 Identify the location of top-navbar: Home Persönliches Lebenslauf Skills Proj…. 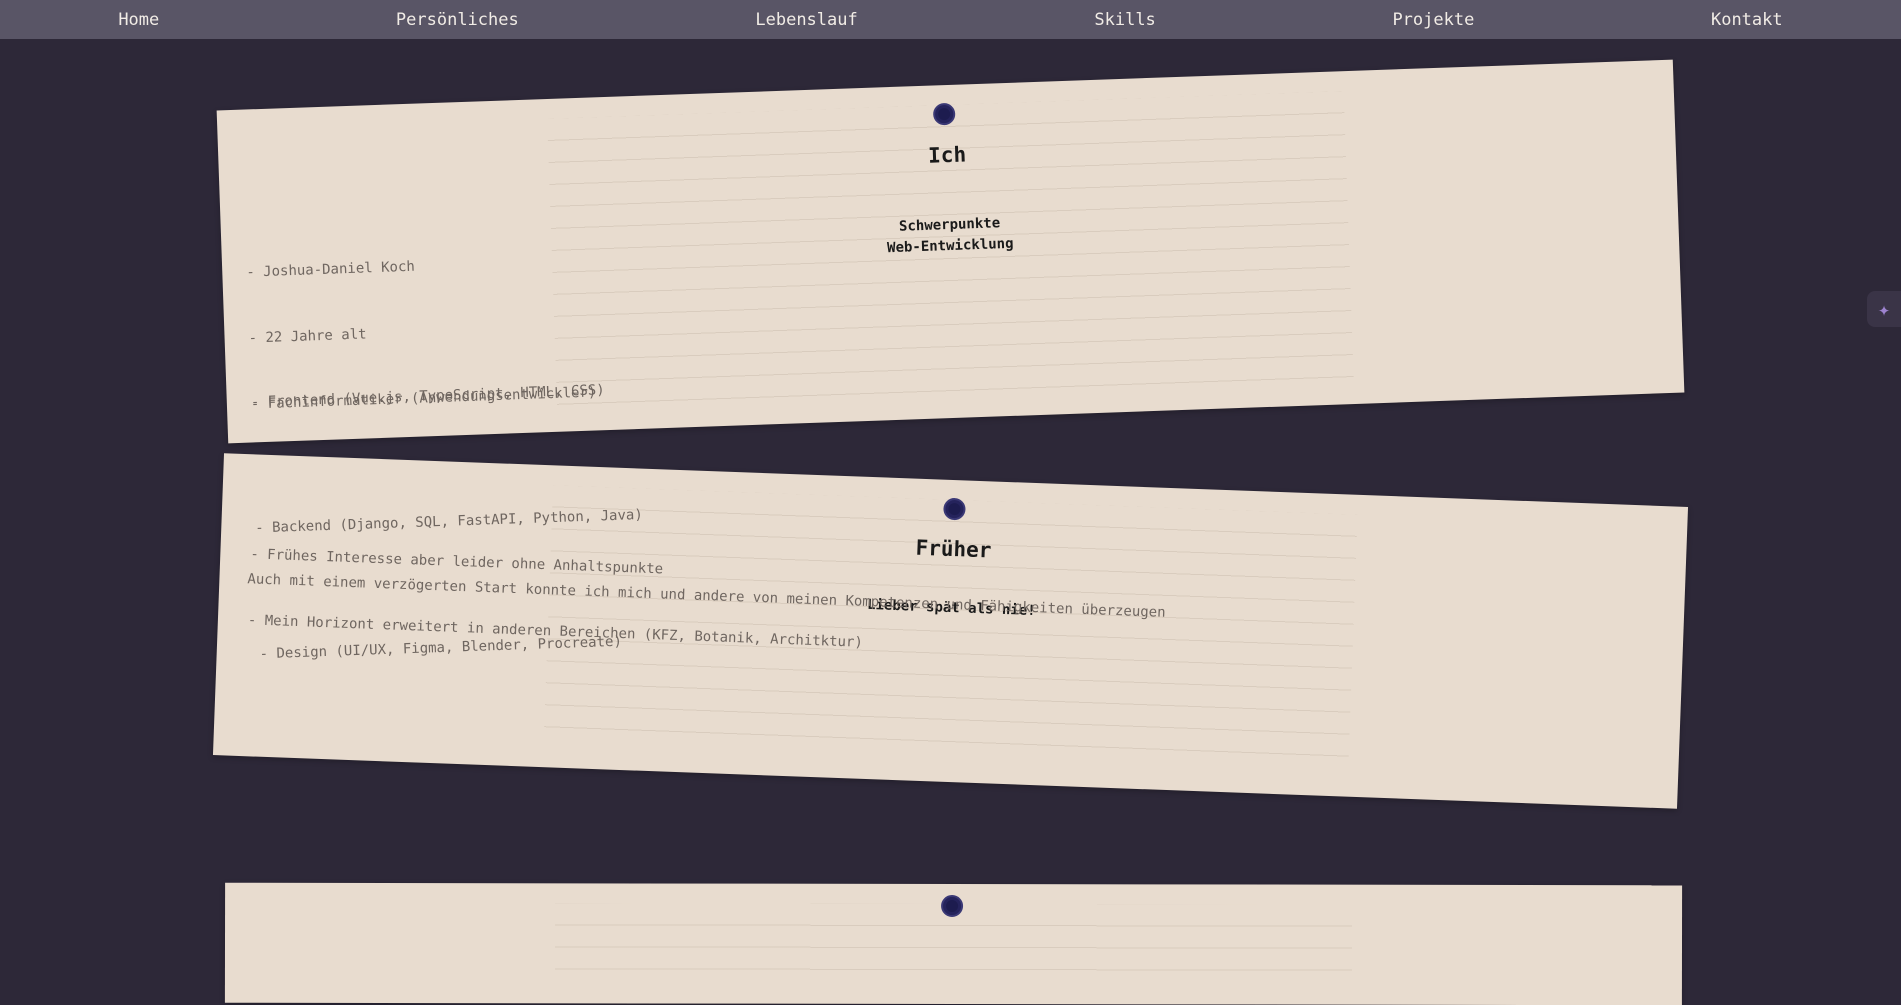
(950, 19).